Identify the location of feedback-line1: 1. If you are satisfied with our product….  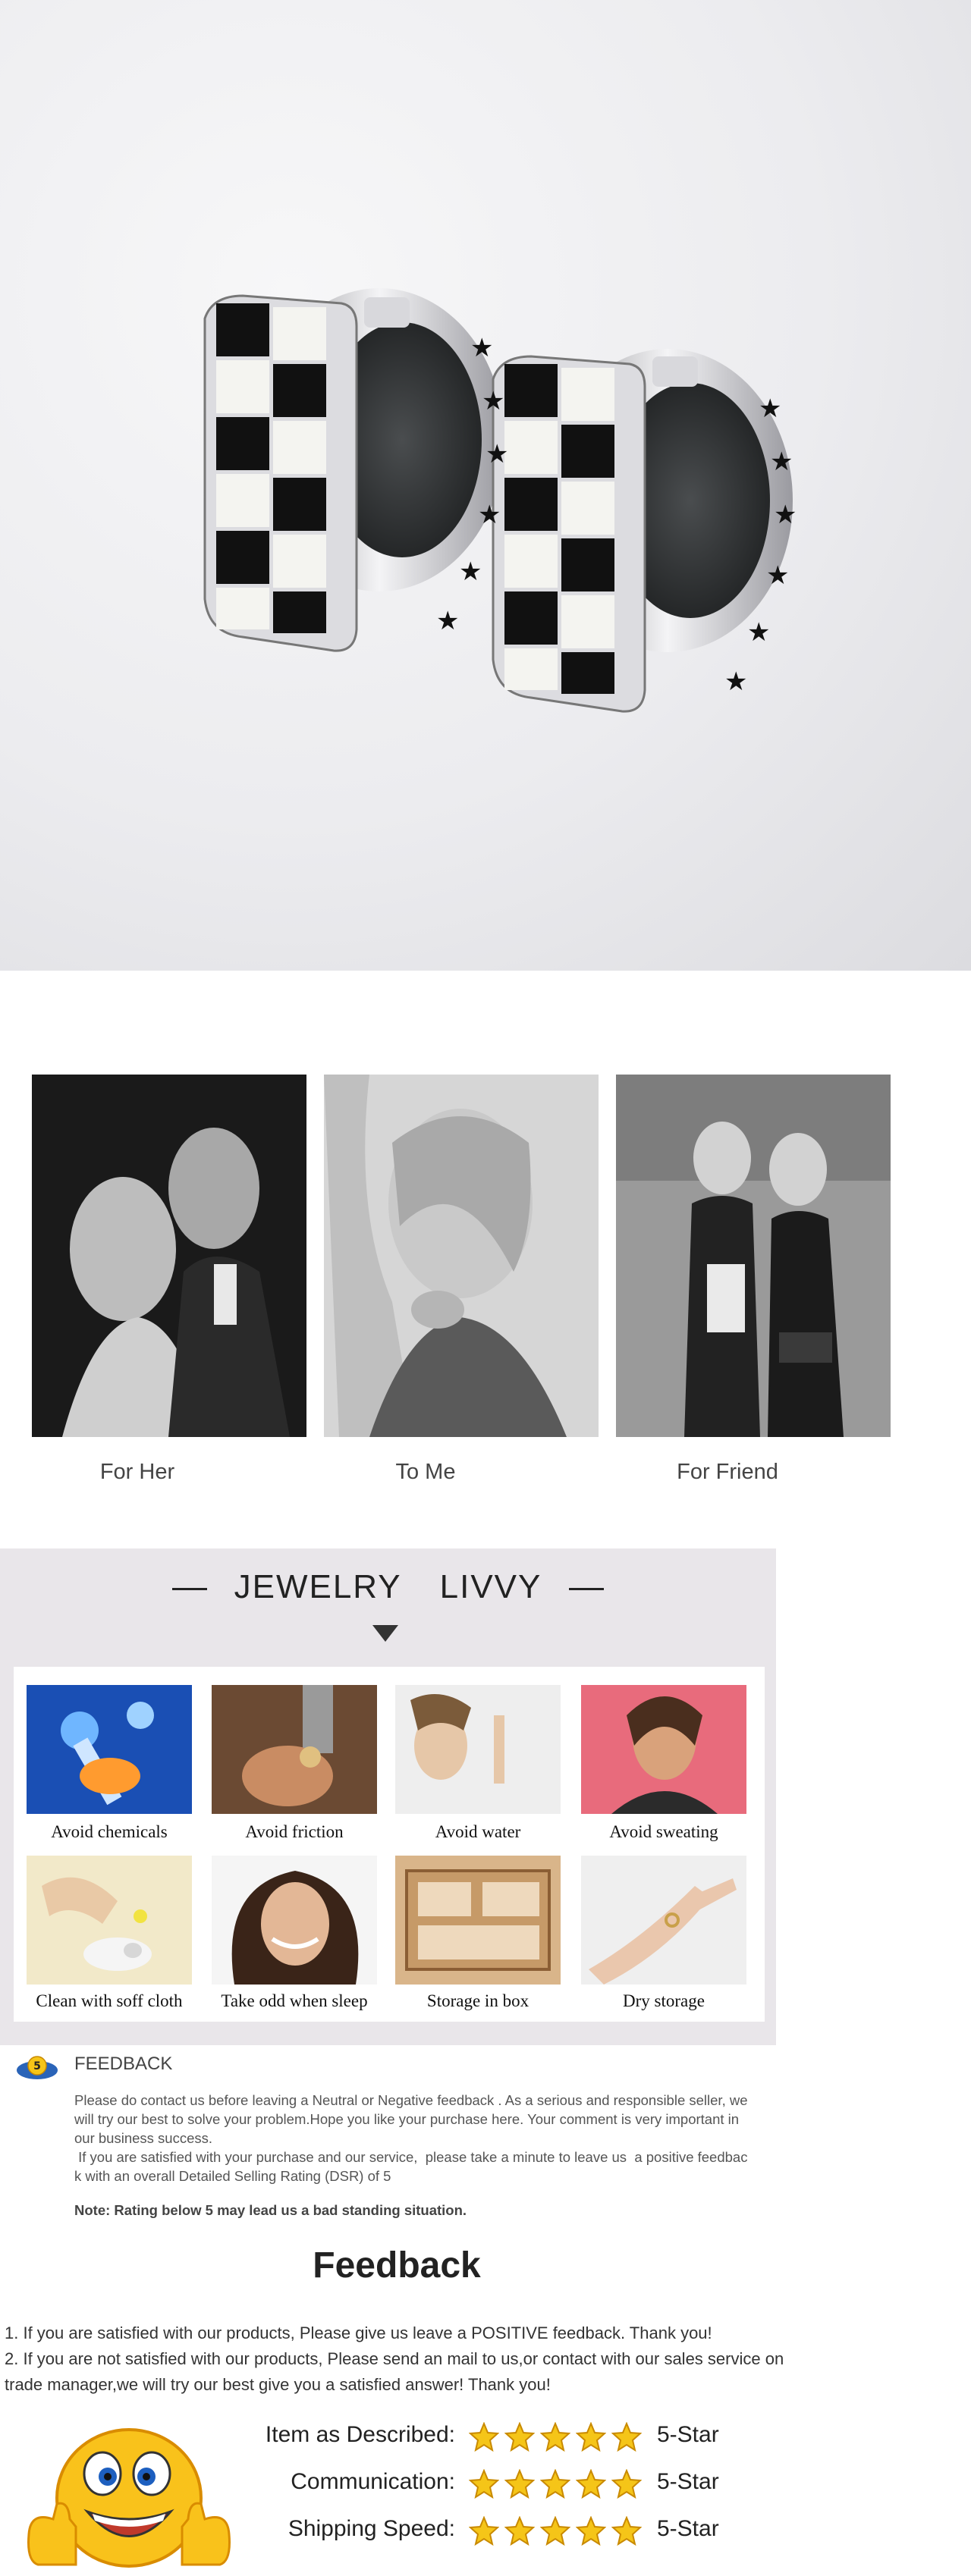
(358, 2332).